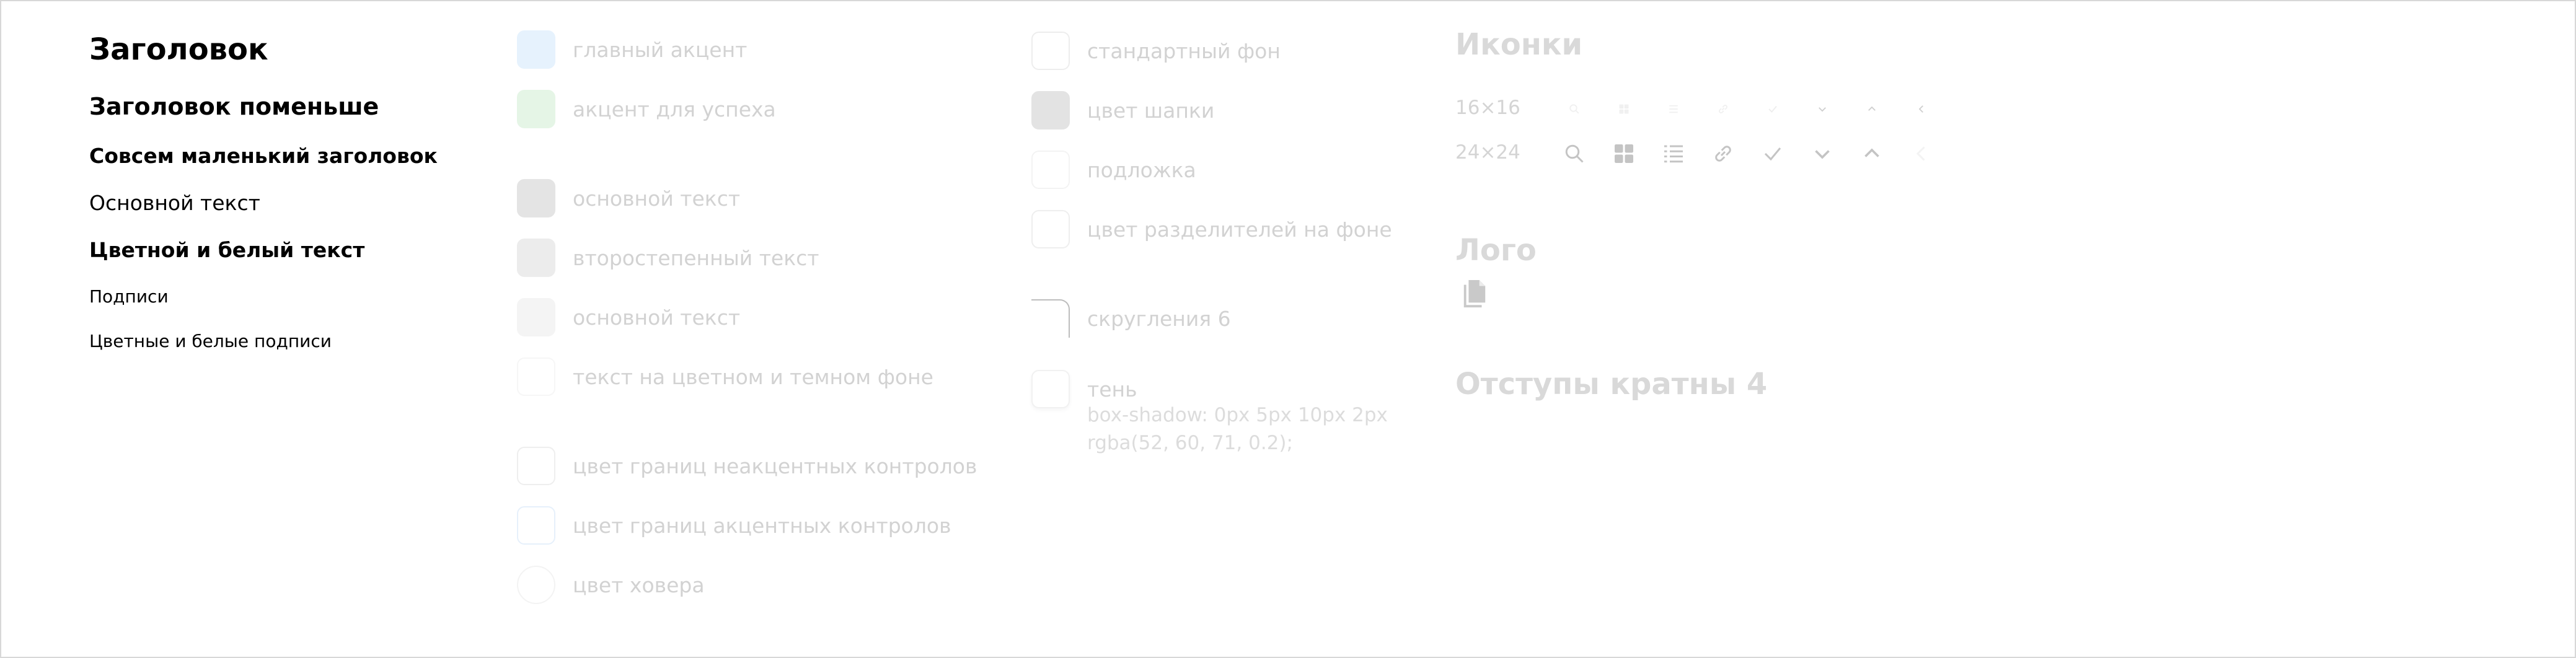 Image resolution: width=2576 pixels, height=658 pixels. I want to click on color-label: акцент для успеха, so click(674, 109).